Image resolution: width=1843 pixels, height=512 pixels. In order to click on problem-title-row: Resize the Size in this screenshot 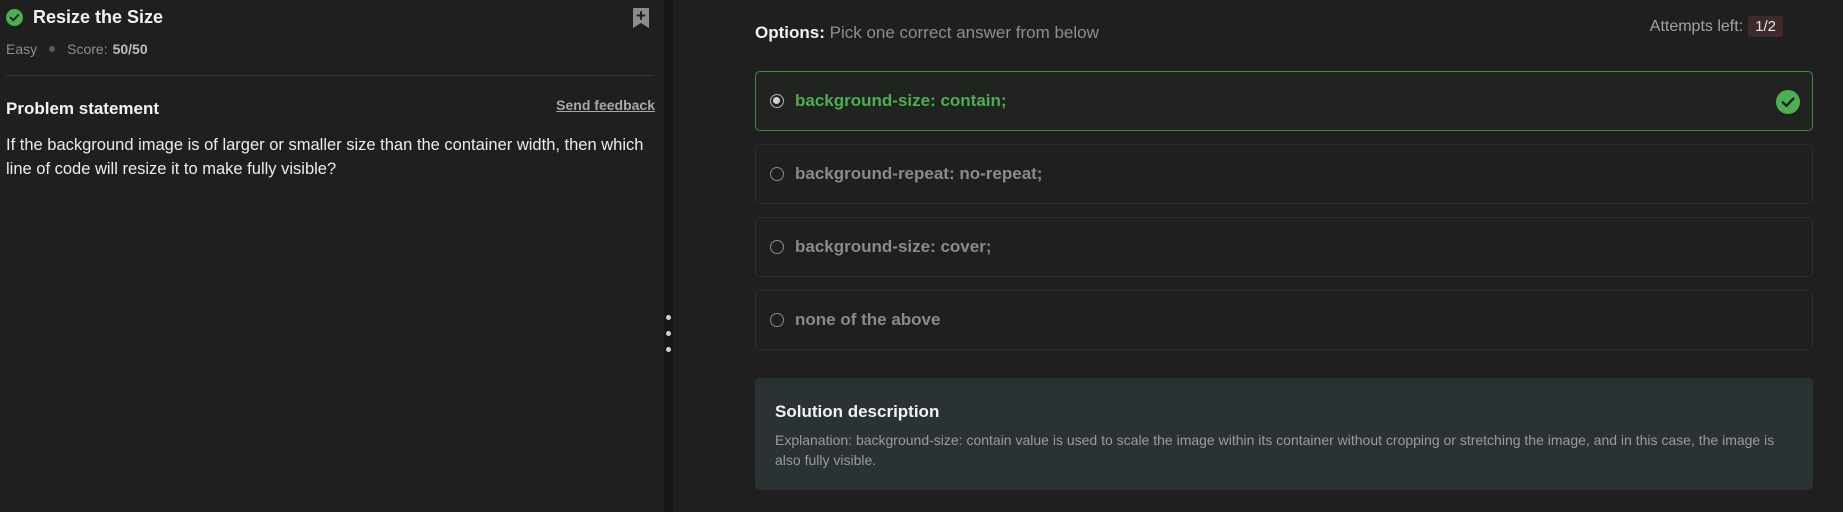, I will do `click(84, 17)`.